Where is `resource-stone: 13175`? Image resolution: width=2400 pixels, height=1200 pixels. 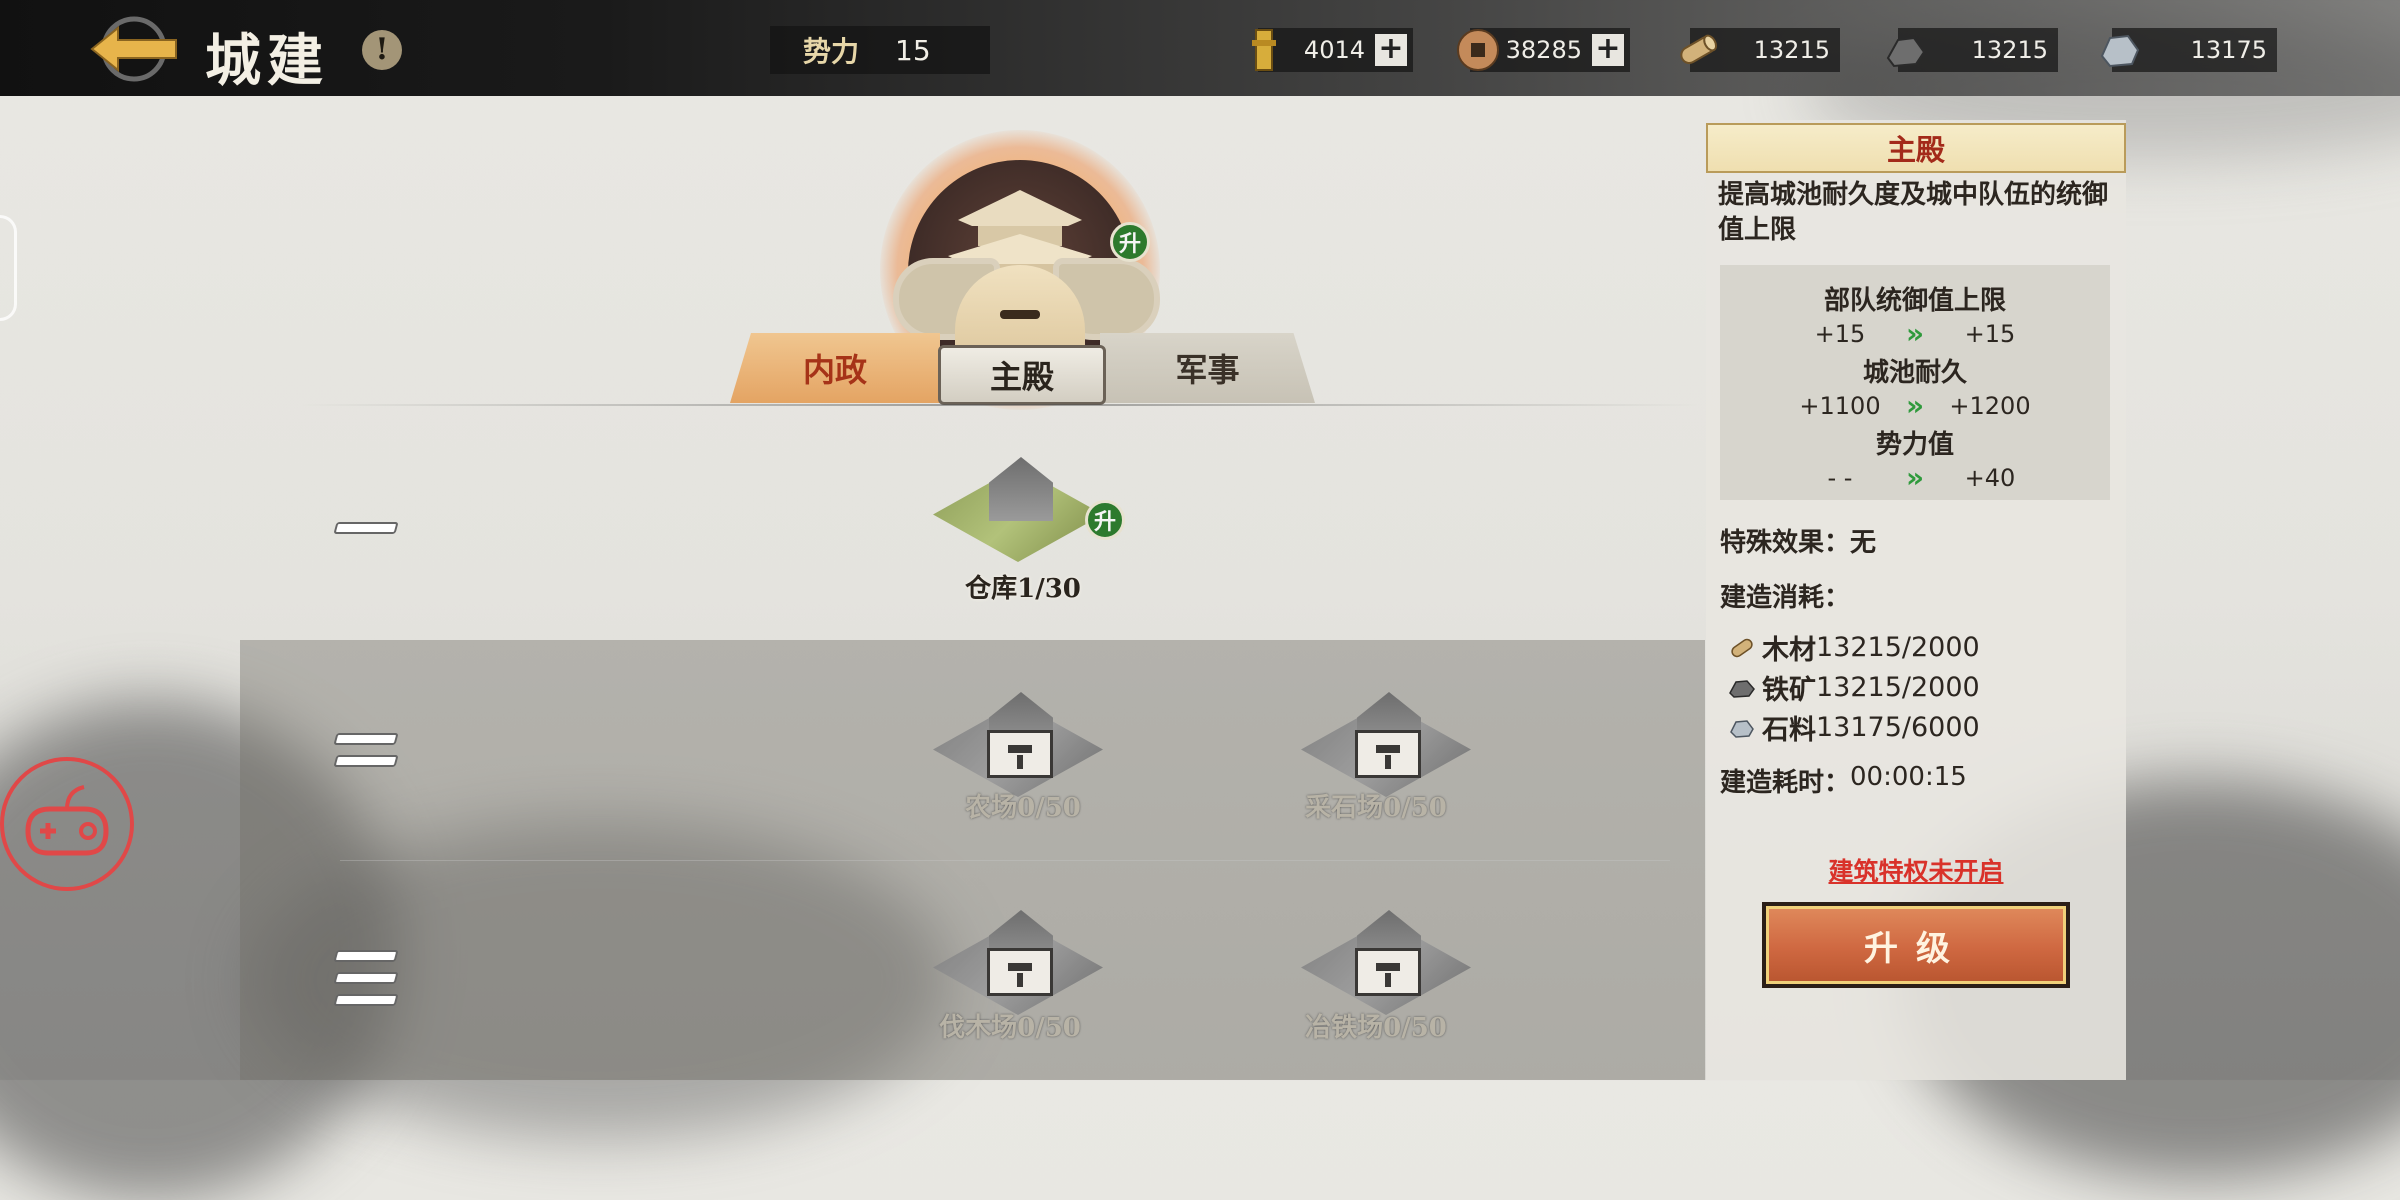 resource-stone: 13175 is located at coordinates (2188, 50).